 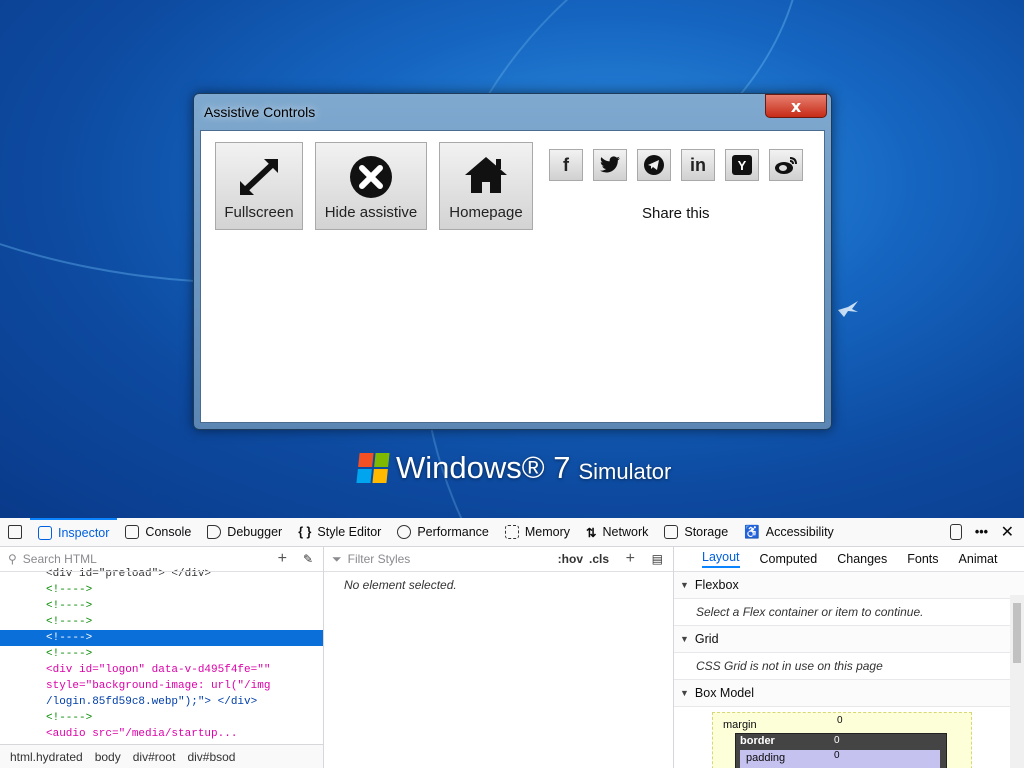 What do you see at coordinates (981, 532) in the screenshot?
I see `more-icon: •••` at bounding box center [981, 532].